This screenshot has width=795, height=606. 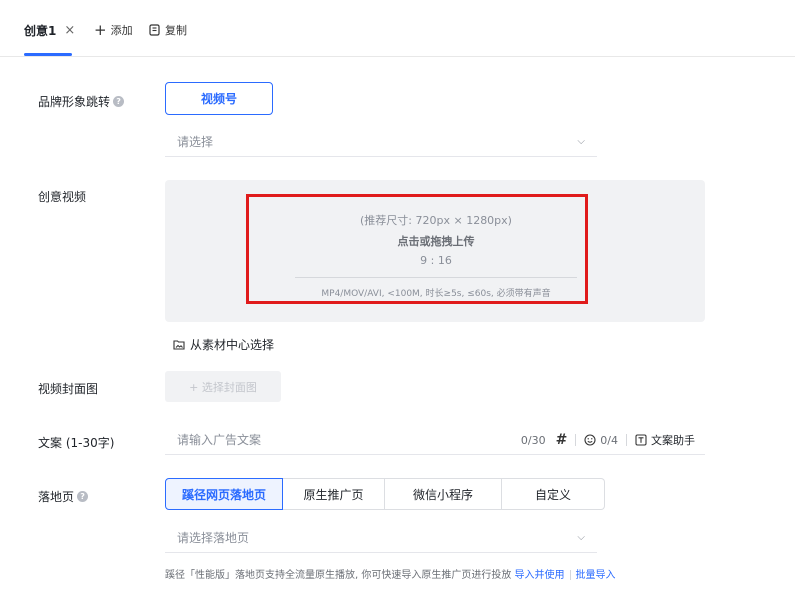 I want to click on add-creative-button: + 添加, so click(x=113, y=30).